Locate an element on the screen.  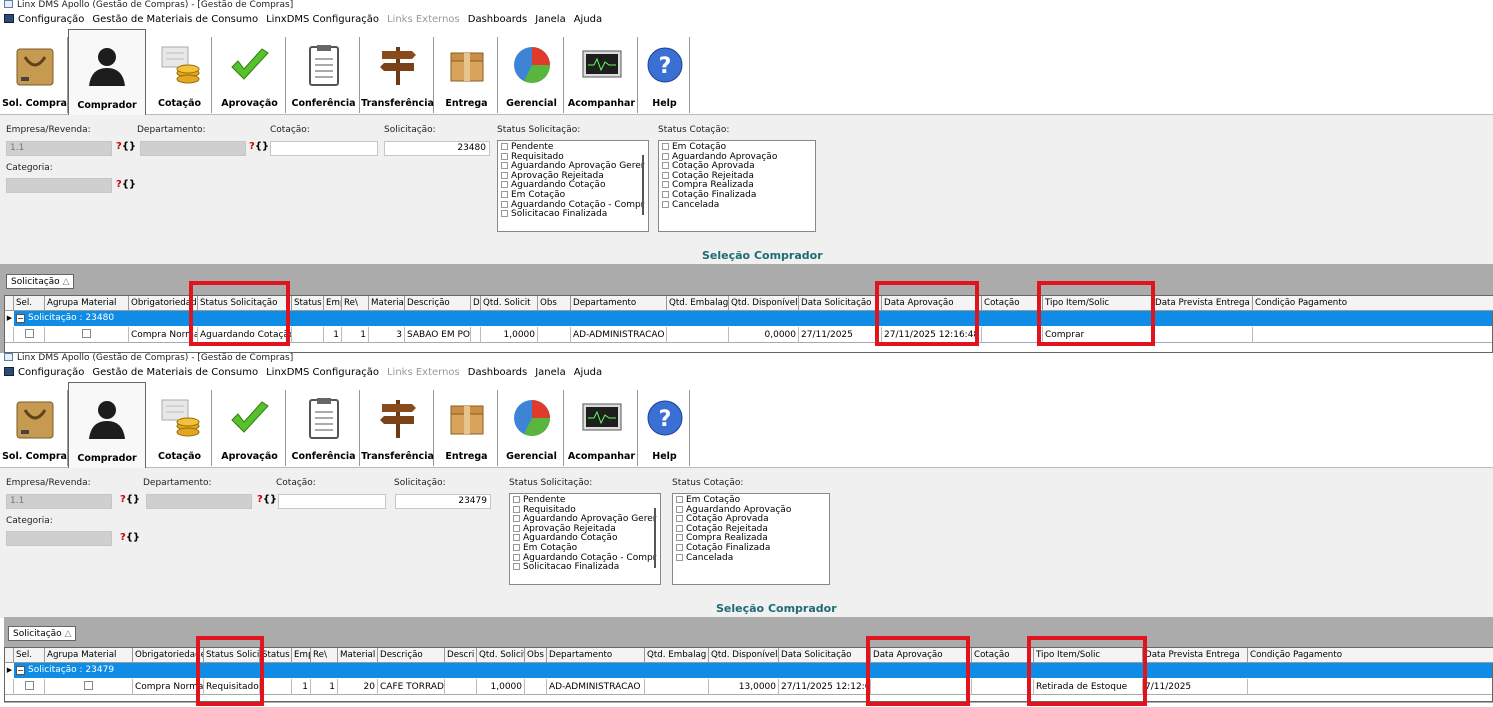
status-cotacao-cell is located at coordinates (276, 687).